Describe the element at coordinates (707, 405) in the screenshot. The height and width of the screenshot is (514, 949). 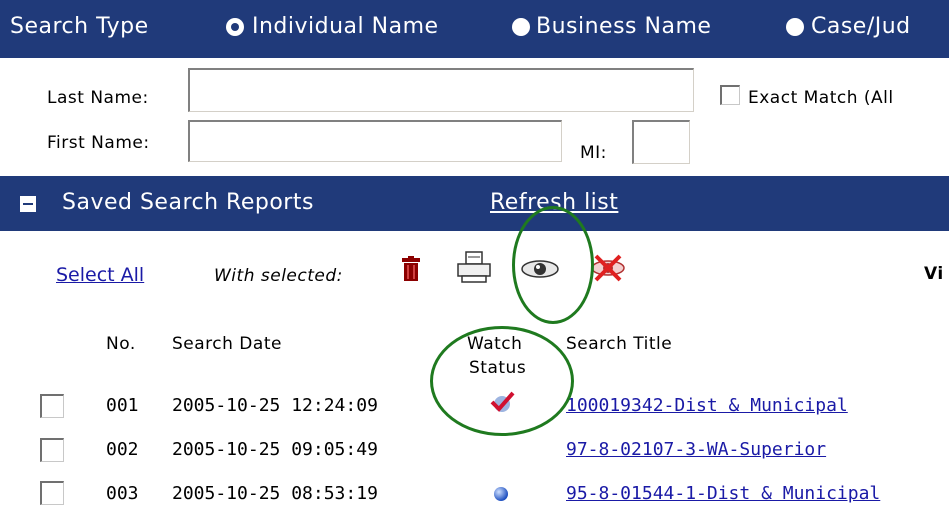
I see `row-title-link: 100019342-Dist & Municipal` at that location.